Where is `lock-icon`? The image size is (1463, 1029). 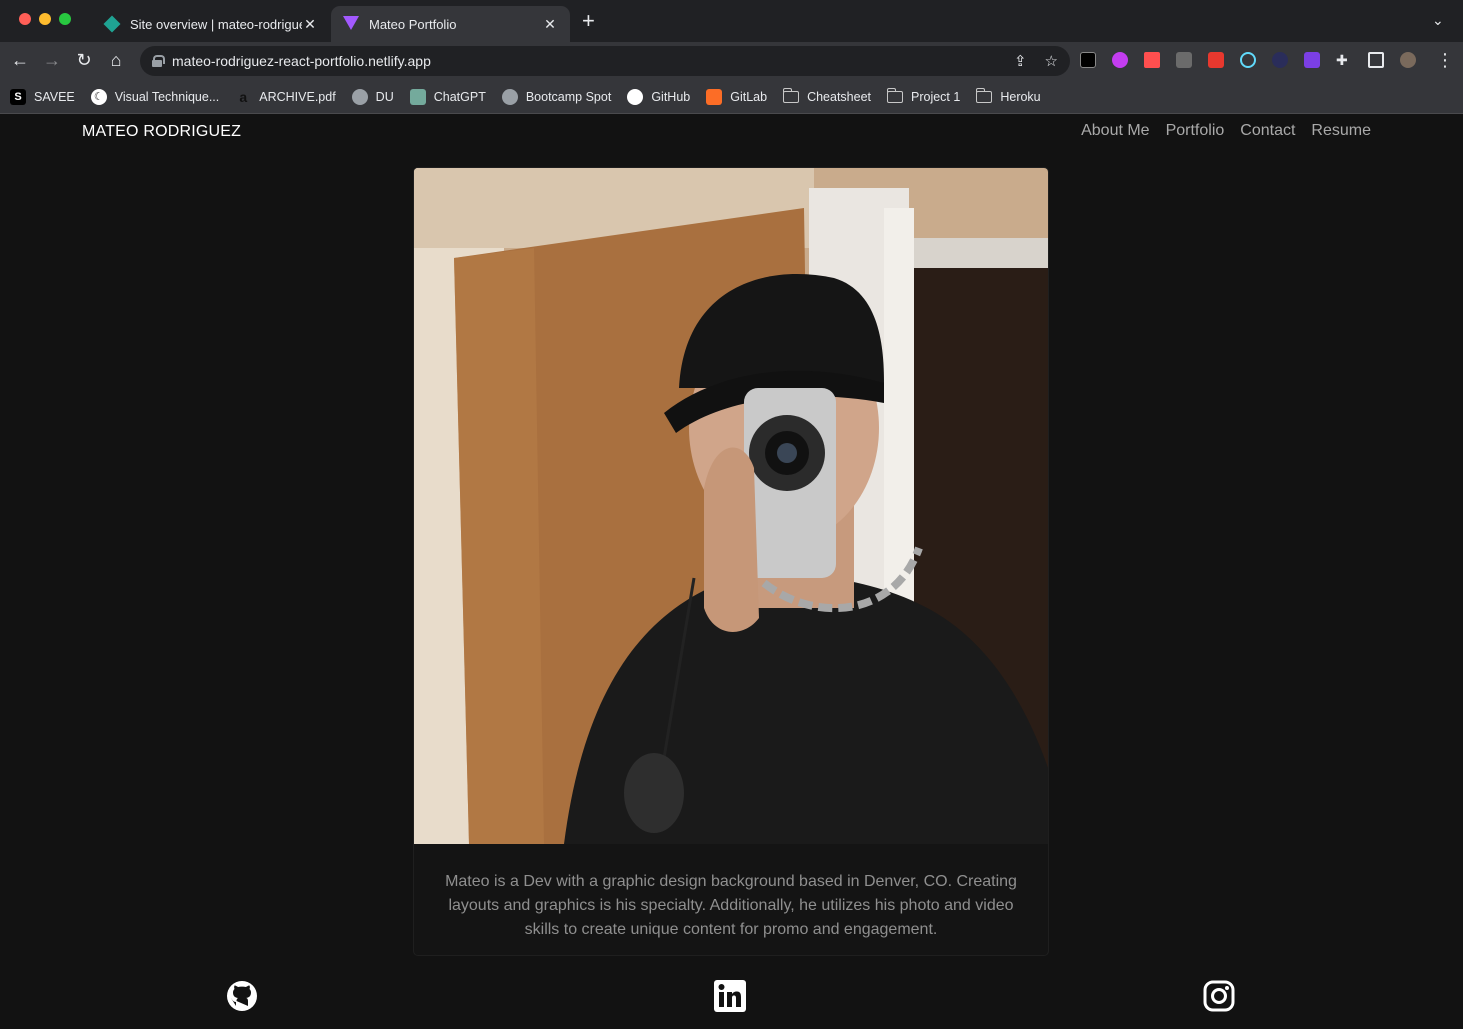 lock-icon is located at coordinates (158, 61).